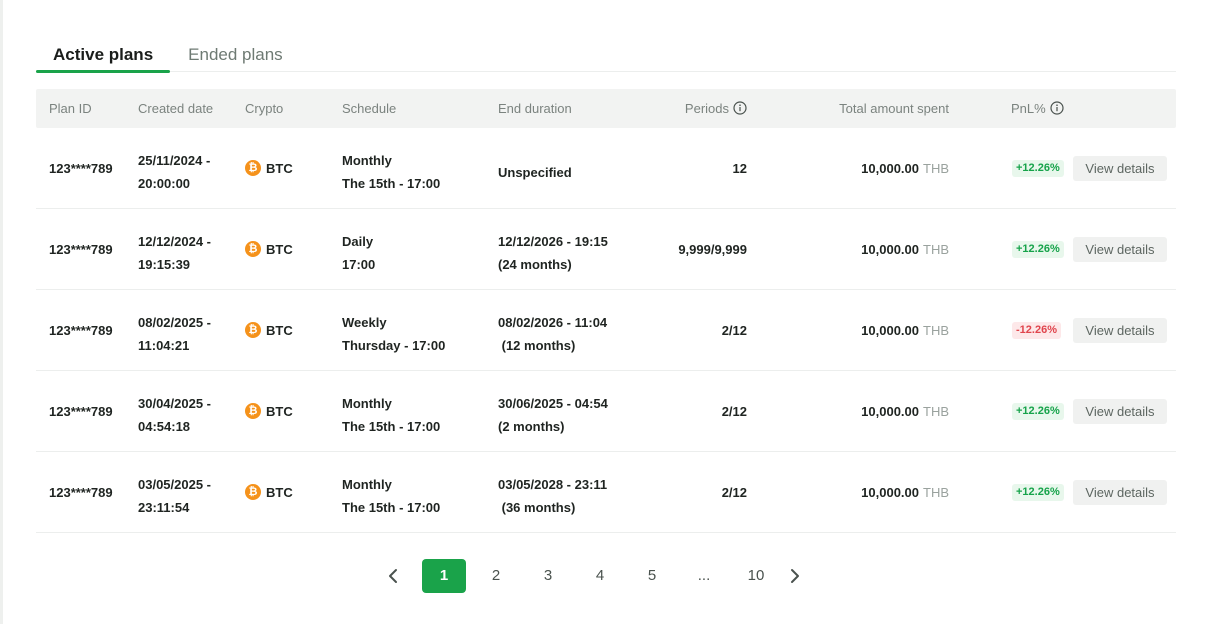 The width and height of the screenshot is (1210, 624). I want to click on created-date-time: 11:04:21, so click(164, 345).